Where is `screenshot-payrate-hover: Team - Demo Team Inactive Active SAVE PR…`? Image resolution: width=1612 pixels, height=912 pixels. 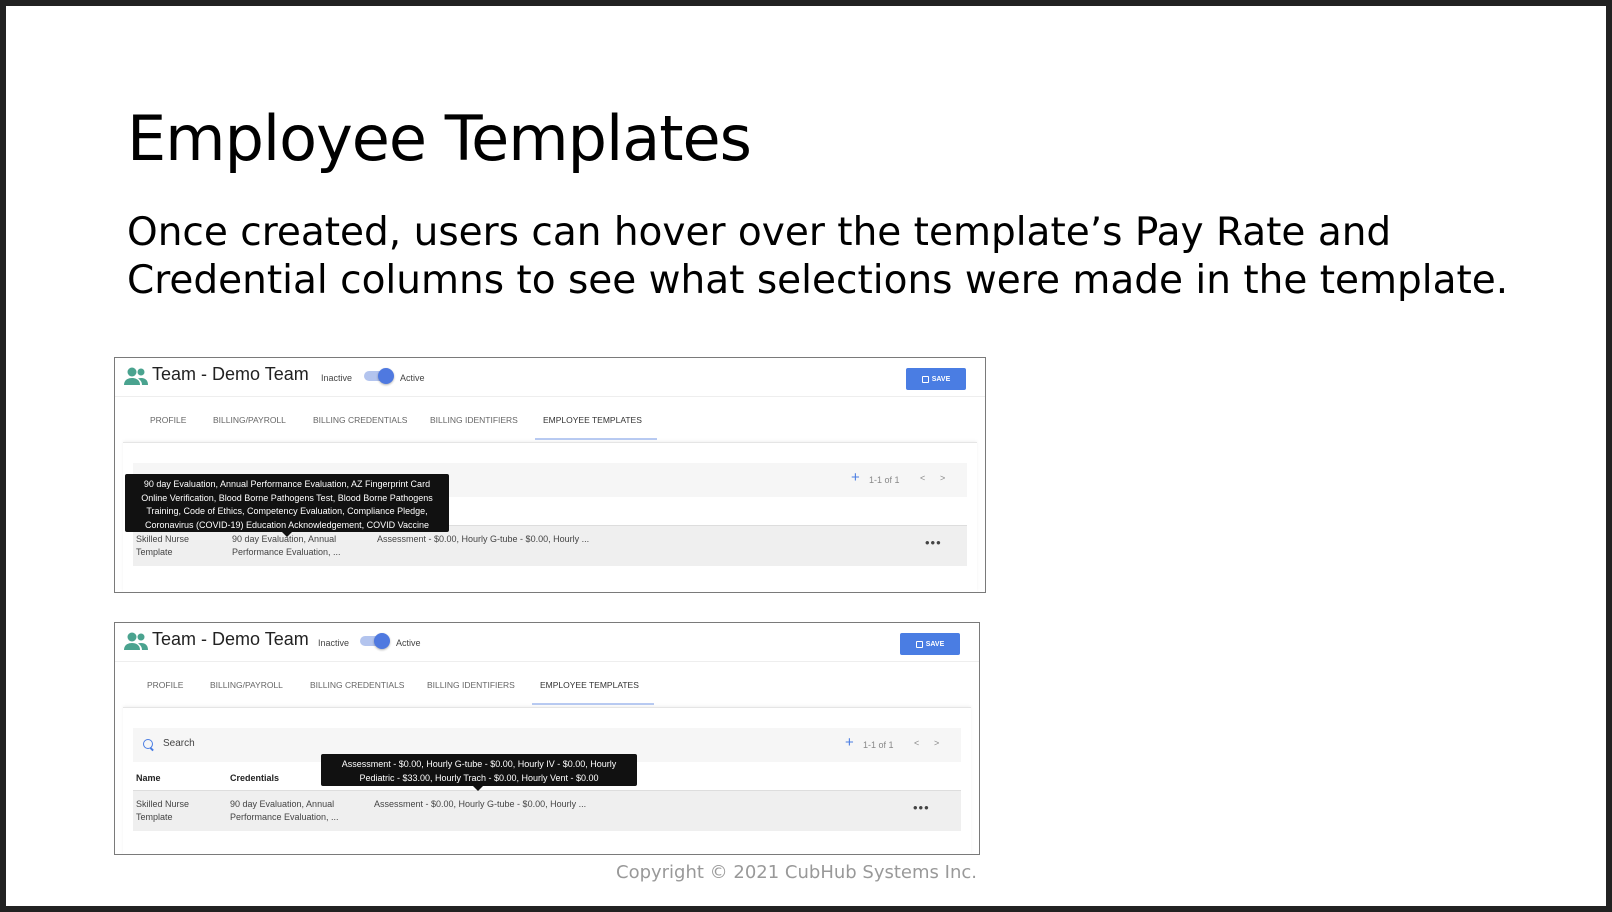 screenshot-payrate-hover: Team - Demo Team Inactive Active SAVE PR… is located at coordinates (547, 738).